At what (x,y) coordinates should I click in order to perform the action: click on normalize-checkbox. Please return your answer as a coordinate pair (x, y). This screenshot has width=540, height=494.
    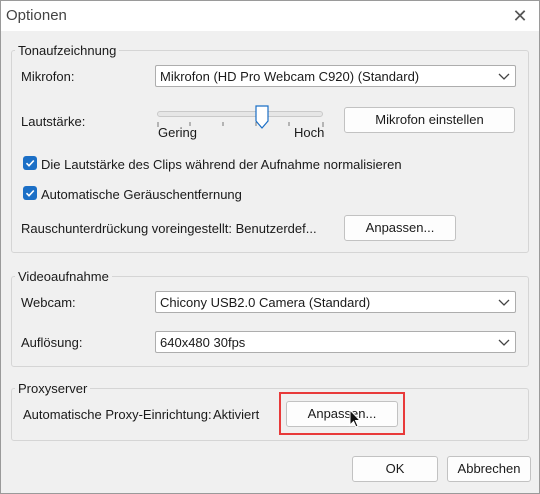
    Looking at the image, I should click on (30, 163).